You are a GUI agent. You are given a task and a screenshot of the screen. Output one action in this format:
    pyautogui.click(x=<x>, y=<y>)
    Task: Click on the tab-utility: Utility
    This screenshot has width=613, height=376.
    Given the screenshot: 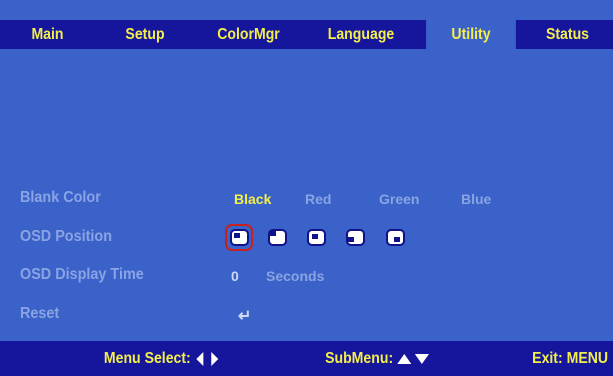 What is the action you would take?
    pyautogui.click(x=471, y=34)
    